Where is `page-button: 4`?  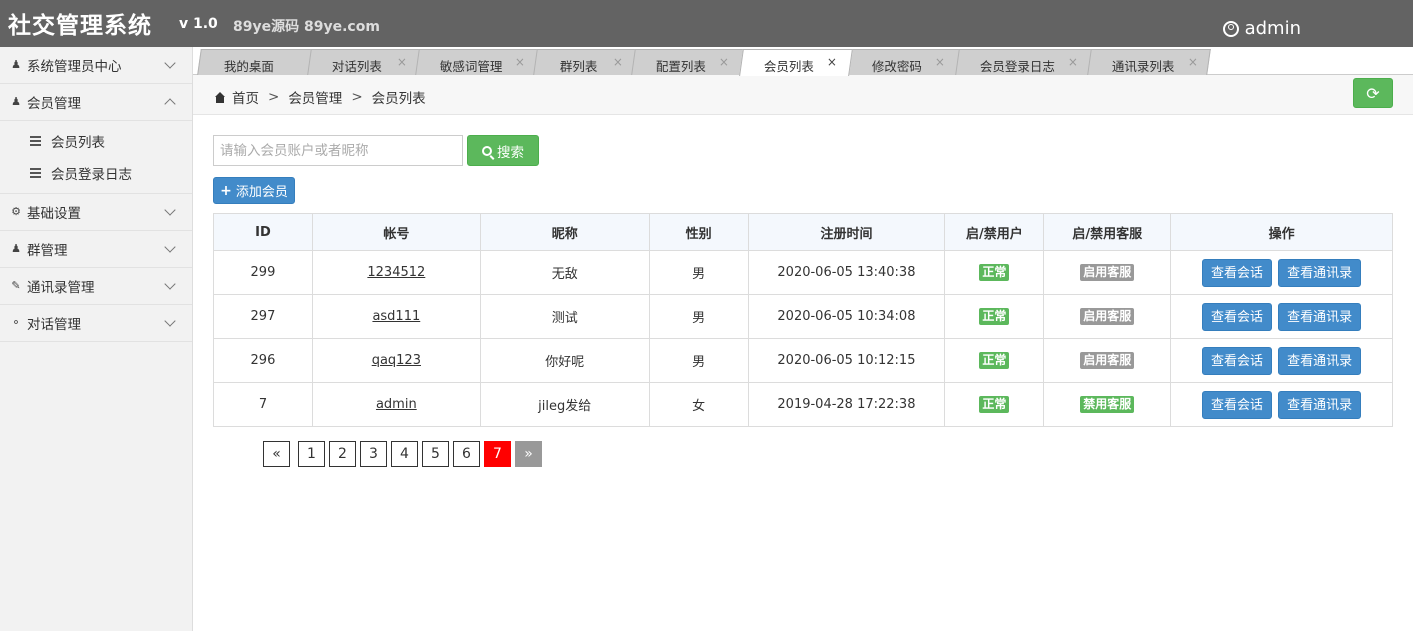 page-button: 4 is located at coordinates (404, 454).